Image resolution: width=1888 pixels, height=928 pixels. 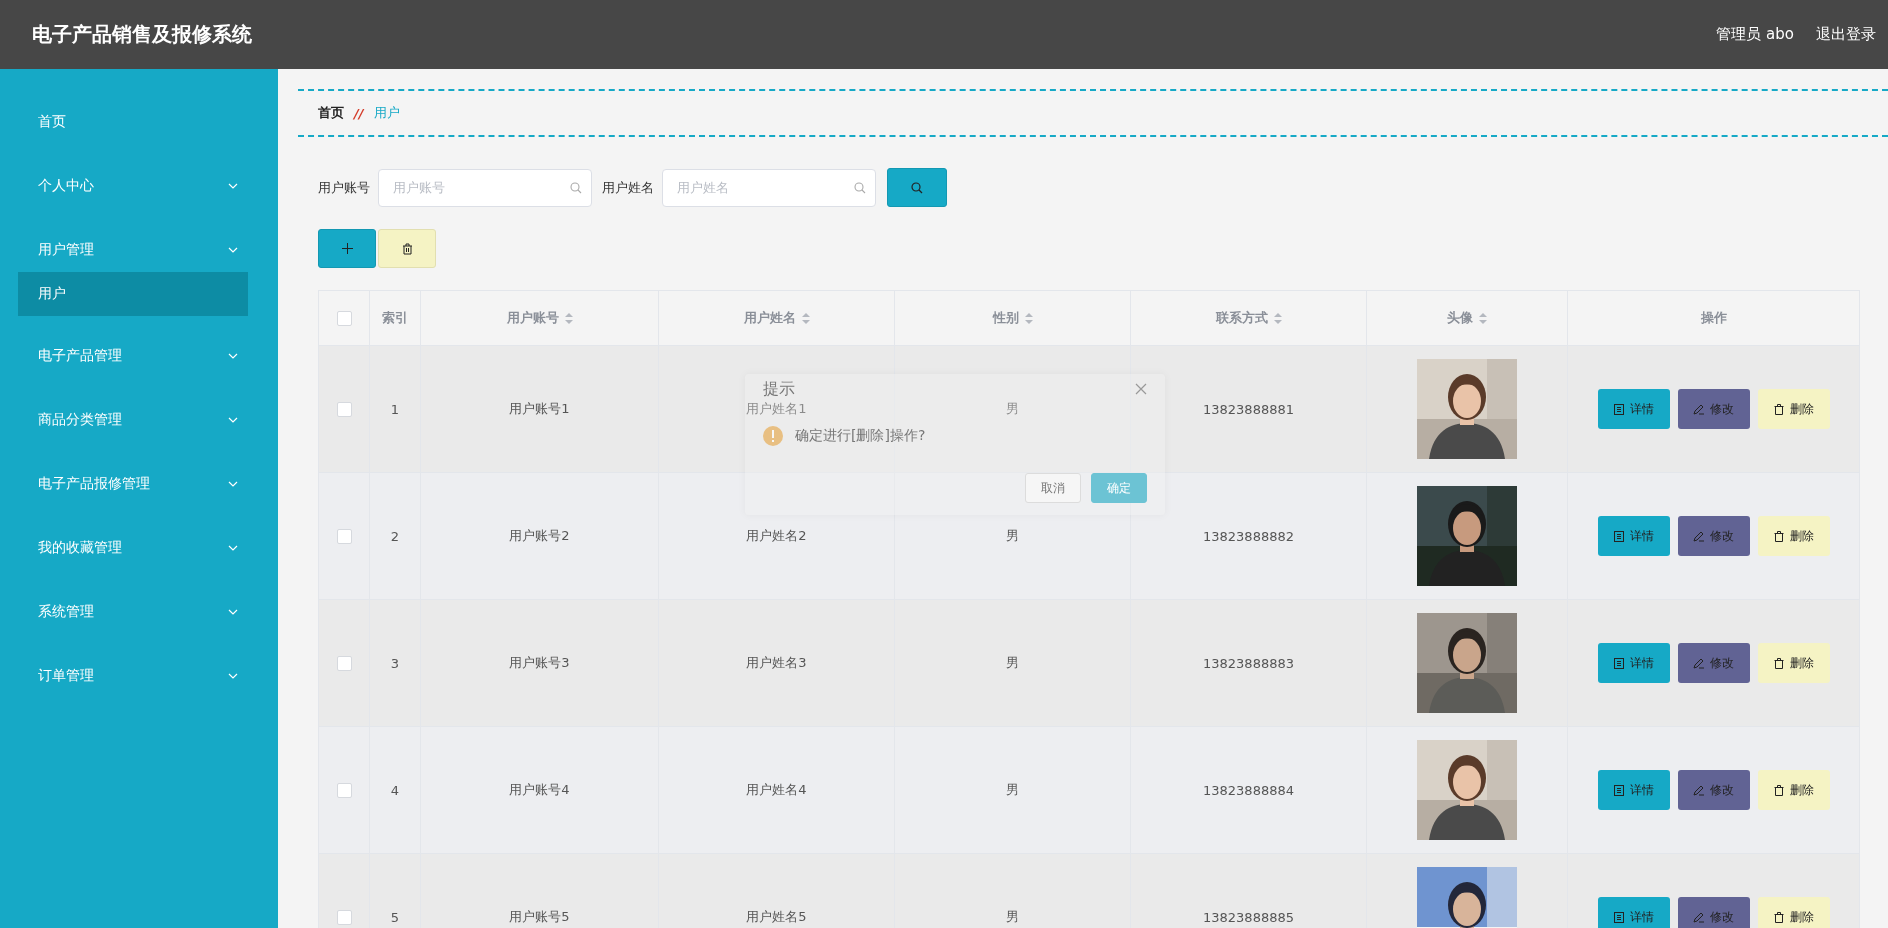 I want to click on search-field: 用户账号, so click(x=485, y=187).